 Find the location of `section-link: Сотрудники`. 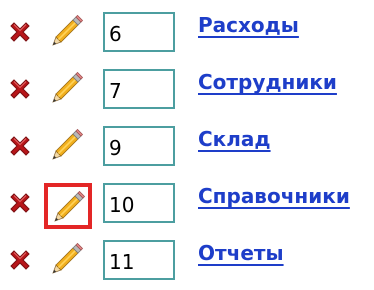

section-link: Сотрудники is located at coordinates (267, 82).